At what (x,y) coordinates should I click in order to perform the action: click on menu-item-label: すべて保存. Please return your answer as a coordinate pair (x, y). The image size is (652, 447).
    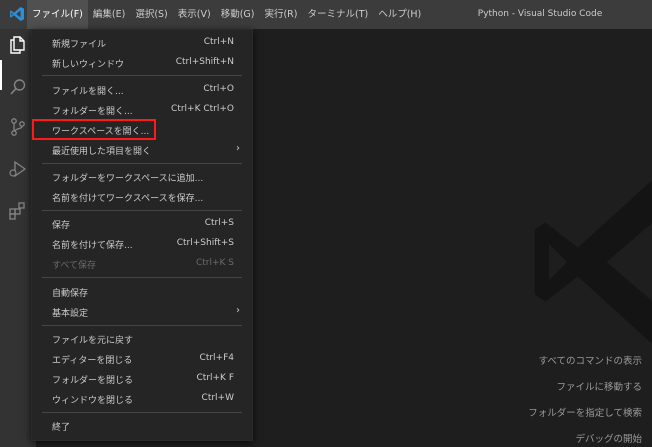
    Looking at the image, I should click on (74, 266).